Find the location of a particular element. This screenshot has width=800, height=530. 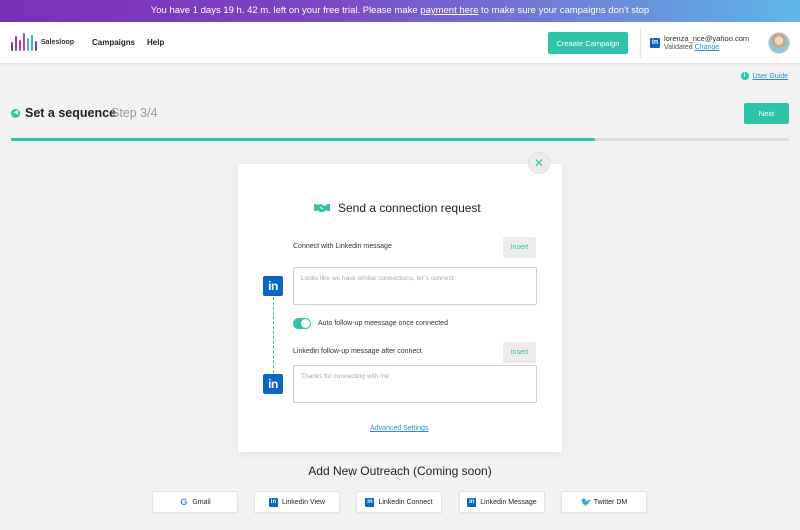

outreach-twitter-dm-button: 🐦 Twitter DM is located at coordinates (604, 502).